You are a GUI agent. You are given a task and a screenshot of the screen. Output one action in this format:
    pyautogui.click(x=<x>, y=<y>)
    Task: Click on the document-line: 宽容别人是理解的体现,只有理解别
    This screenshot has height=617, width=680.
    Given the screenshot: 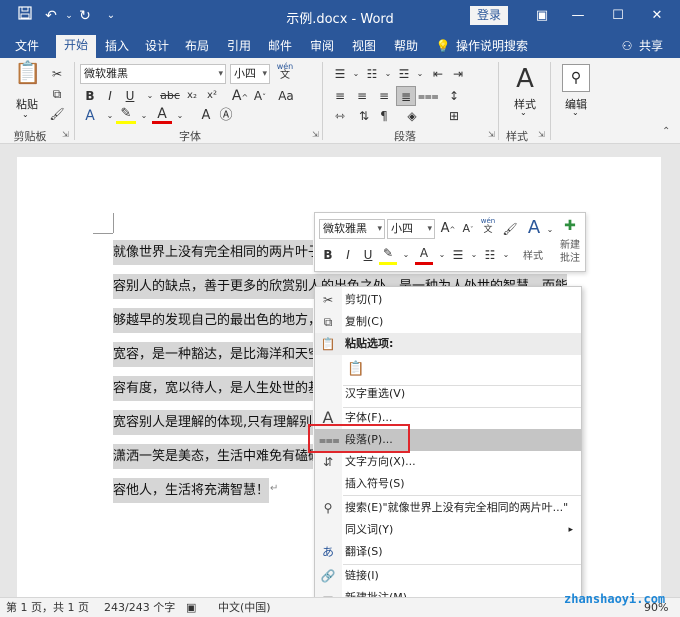 What is the action you would take?
    pyautogui.click(x=213, y=422)
    